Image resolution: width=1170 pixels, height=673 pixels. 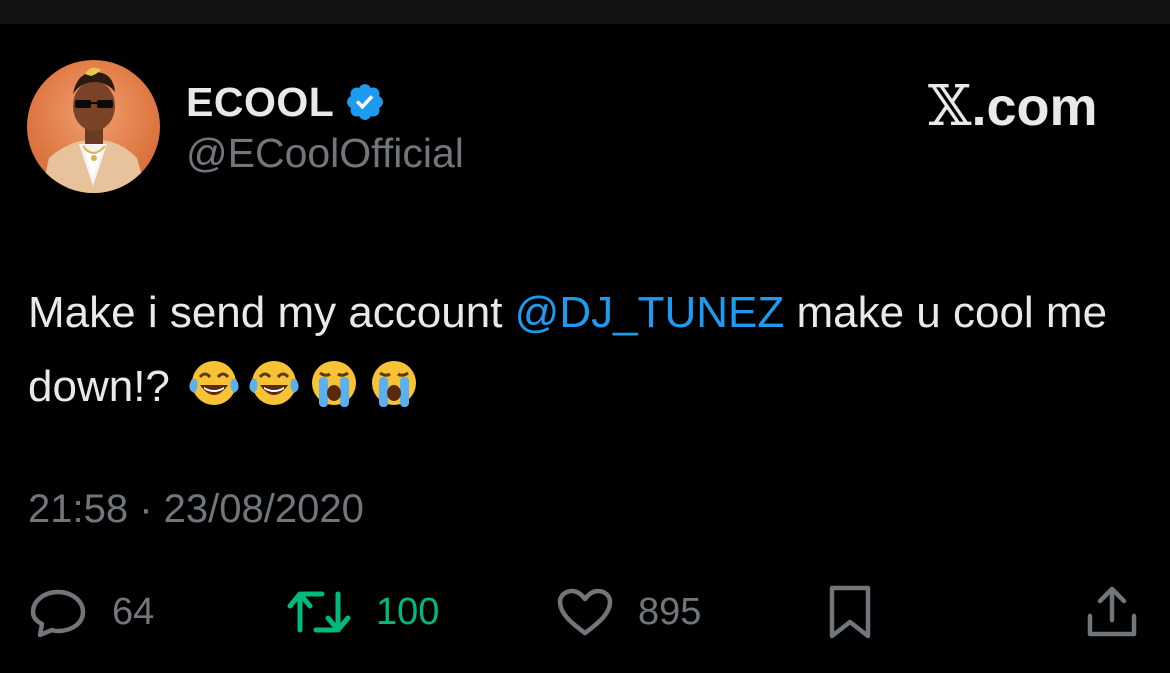 What do you see at coordinates (585, 12) in the screenshot?
I see `top-status-strip` at bounding box center [585, 12].